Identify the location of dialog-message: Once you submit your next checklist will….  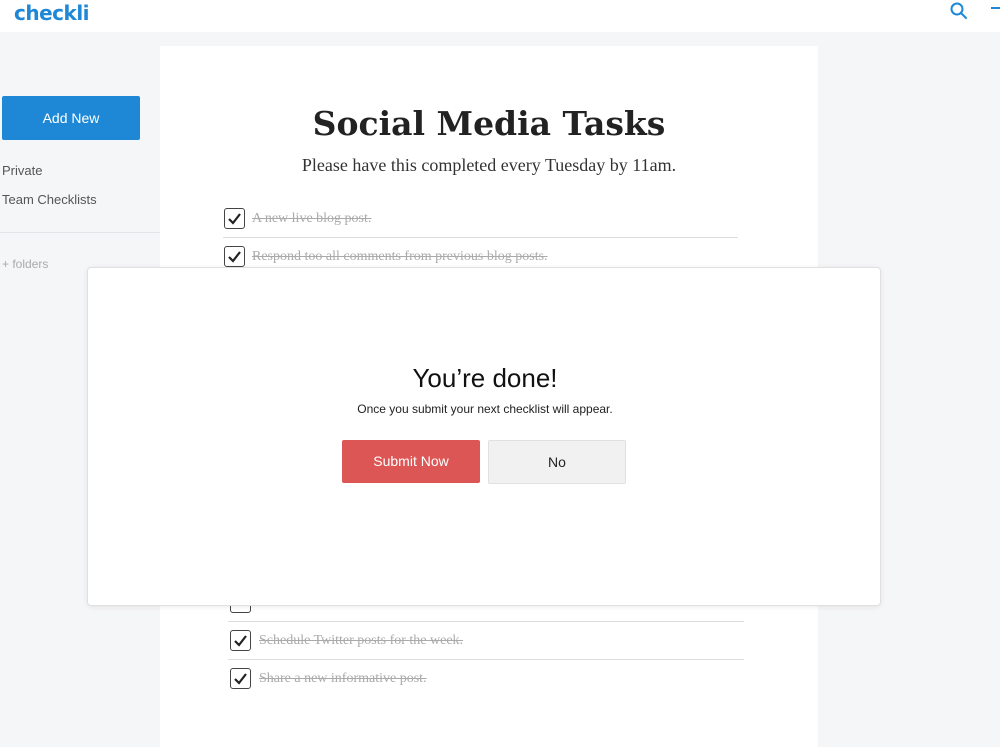
(485, 409).